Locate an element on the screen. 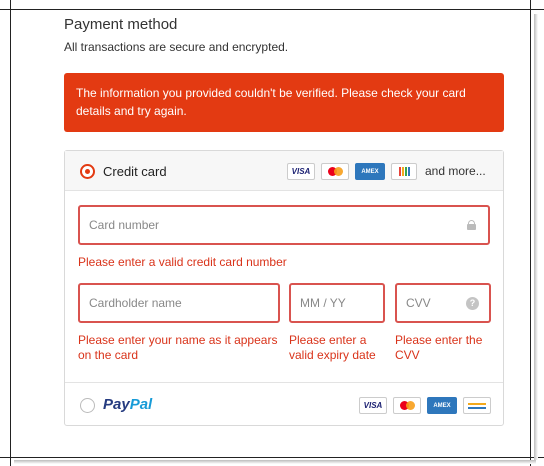 The image size is (544, 466). card-number-placeholder: Card number is located at coordinates (124, 225).